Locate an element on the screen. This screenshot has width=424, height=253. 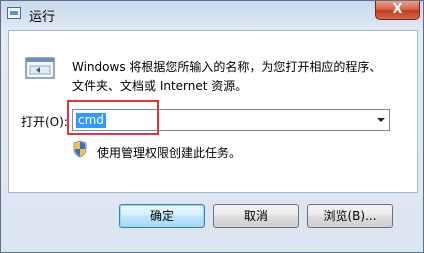
chevron-down-icon is located at coordinates (381, 120).